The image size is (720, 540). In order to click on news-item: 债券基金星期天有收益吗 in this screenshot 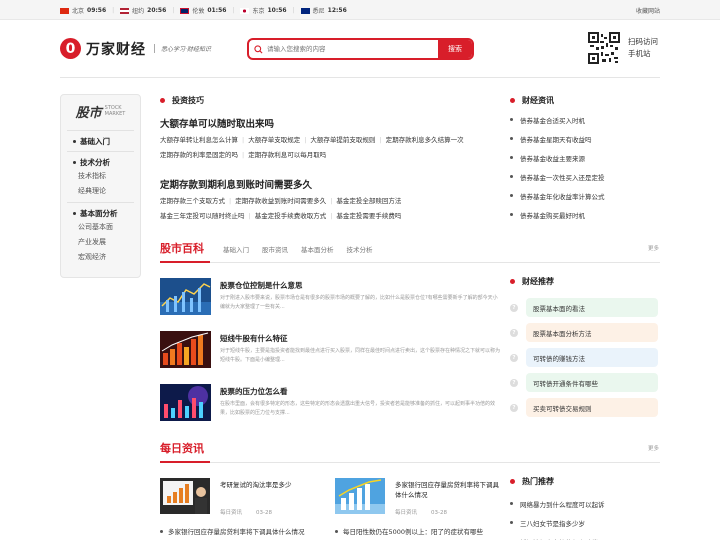, I will do `click(585, 138)`.